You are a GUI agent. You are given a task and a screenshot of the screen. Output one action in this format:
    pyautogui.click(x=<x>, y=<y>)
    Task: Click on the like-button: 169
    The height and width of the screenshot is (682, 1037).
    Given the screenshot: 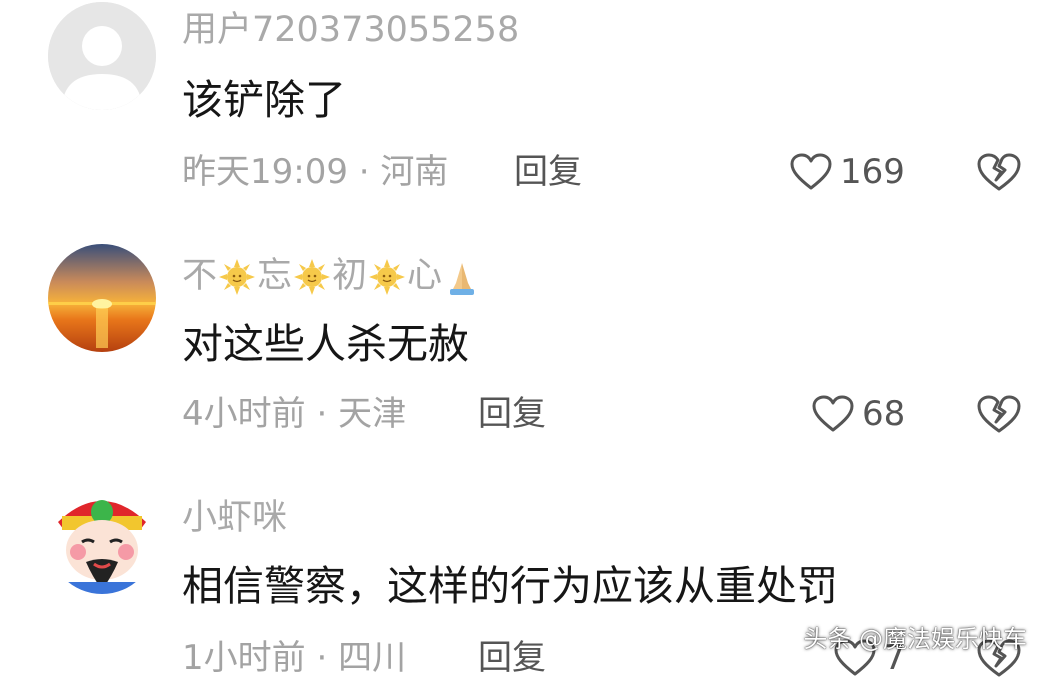 What is the action you would take?
    pyautogui.click(x=847, y=172)
    